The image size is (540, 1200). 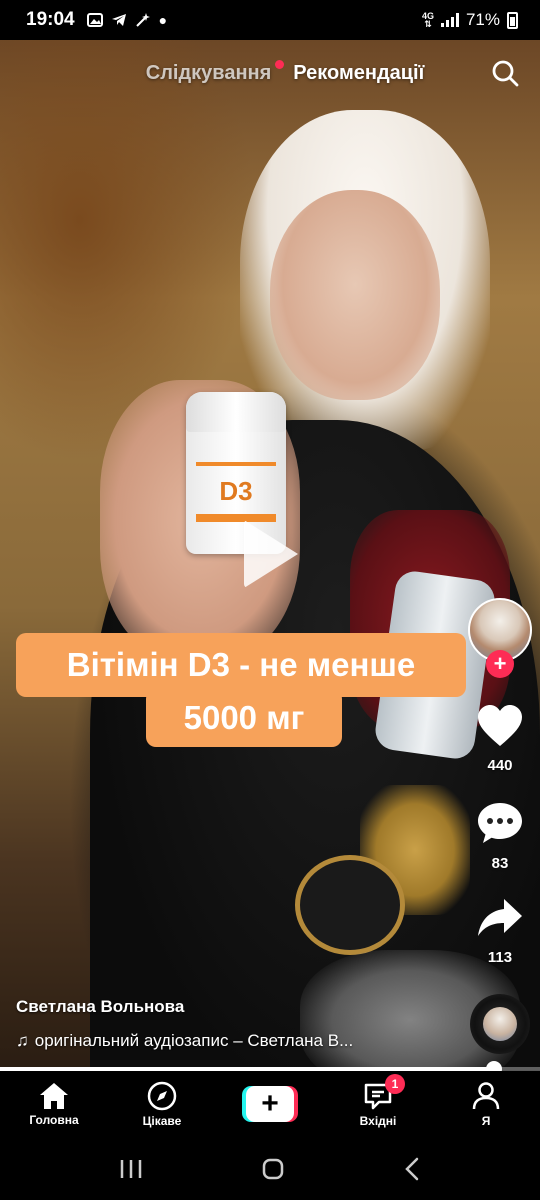 I want to click on home-button-icon, so click(x=273, y=1169).